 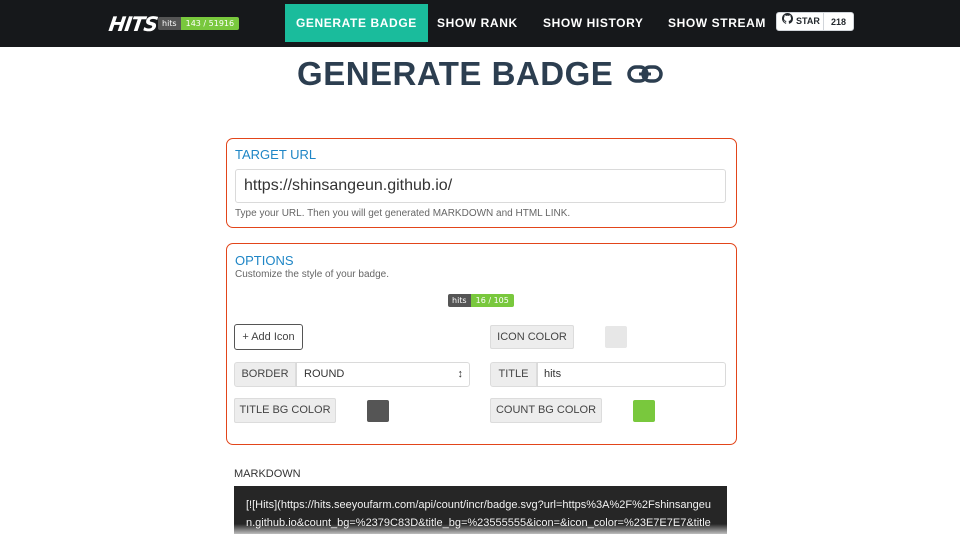 I want to click on options-heading: OPTIONS, so click(x=264, y=260).